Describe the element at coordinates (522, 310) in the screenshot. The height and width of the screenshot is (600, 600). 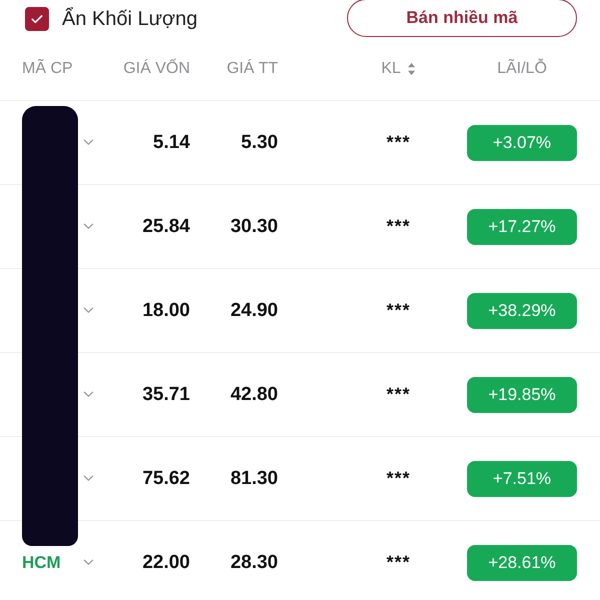
I see `profit-loss-badge: +38.29%` at that location.